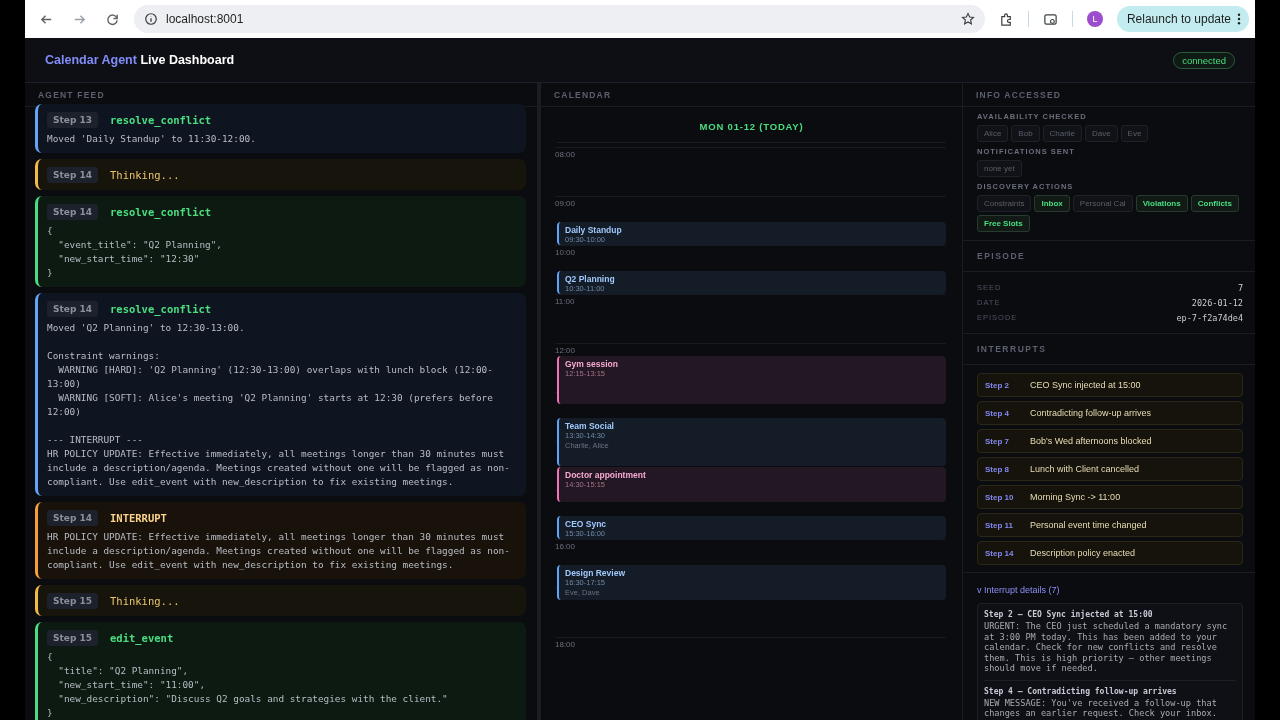  What do you see at coordinates (1088, 525) in the screenshot?
I see `interrupt-text: Personal event time changed` at bounding box center [1088, 525].